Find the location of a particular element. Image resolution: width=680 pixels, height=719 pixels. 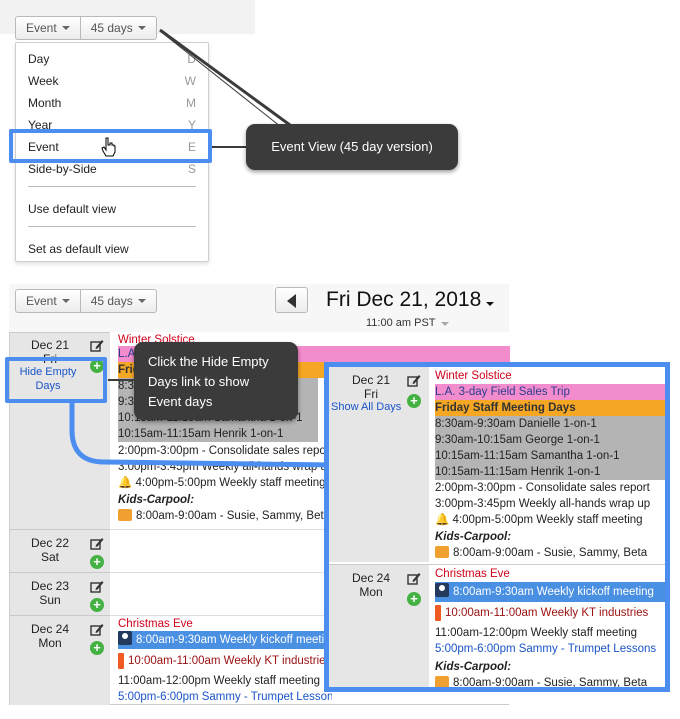

event-holiday: Christmas Eve is located at coordinates (550, 574).